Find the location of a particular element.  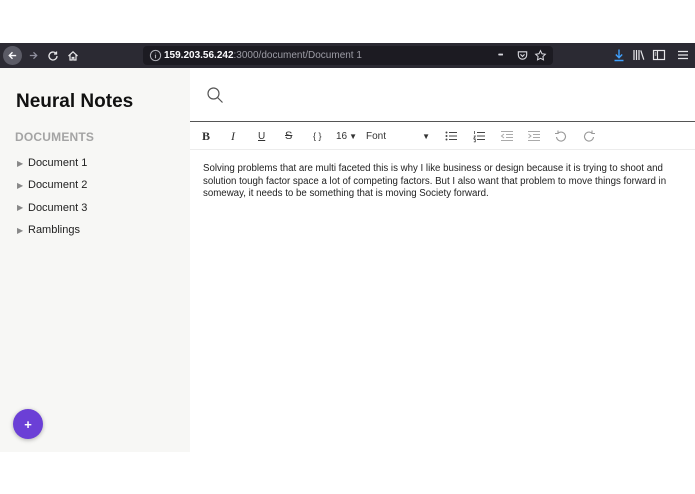

document-item-ramblings: ▶ Ramblings is located at coordinates (52, 230).